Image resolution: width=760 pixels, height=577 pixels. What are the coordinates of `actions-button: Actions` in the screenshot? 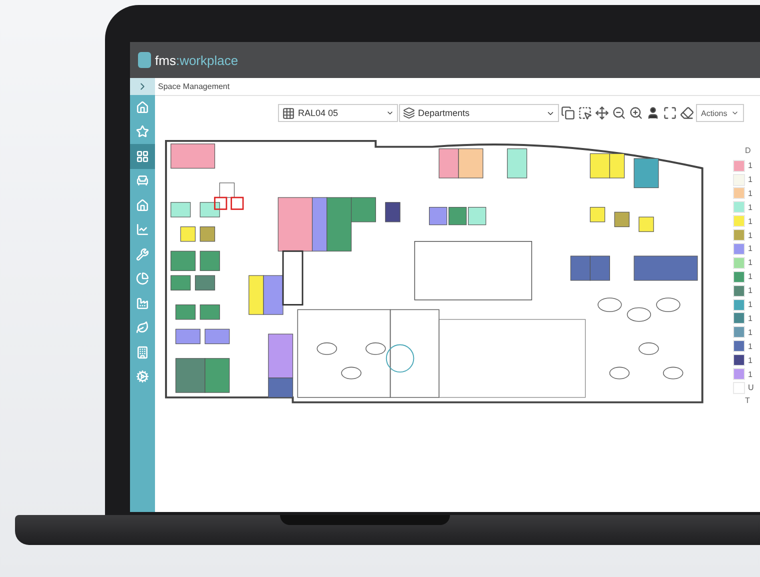 It's located at (720, 113).